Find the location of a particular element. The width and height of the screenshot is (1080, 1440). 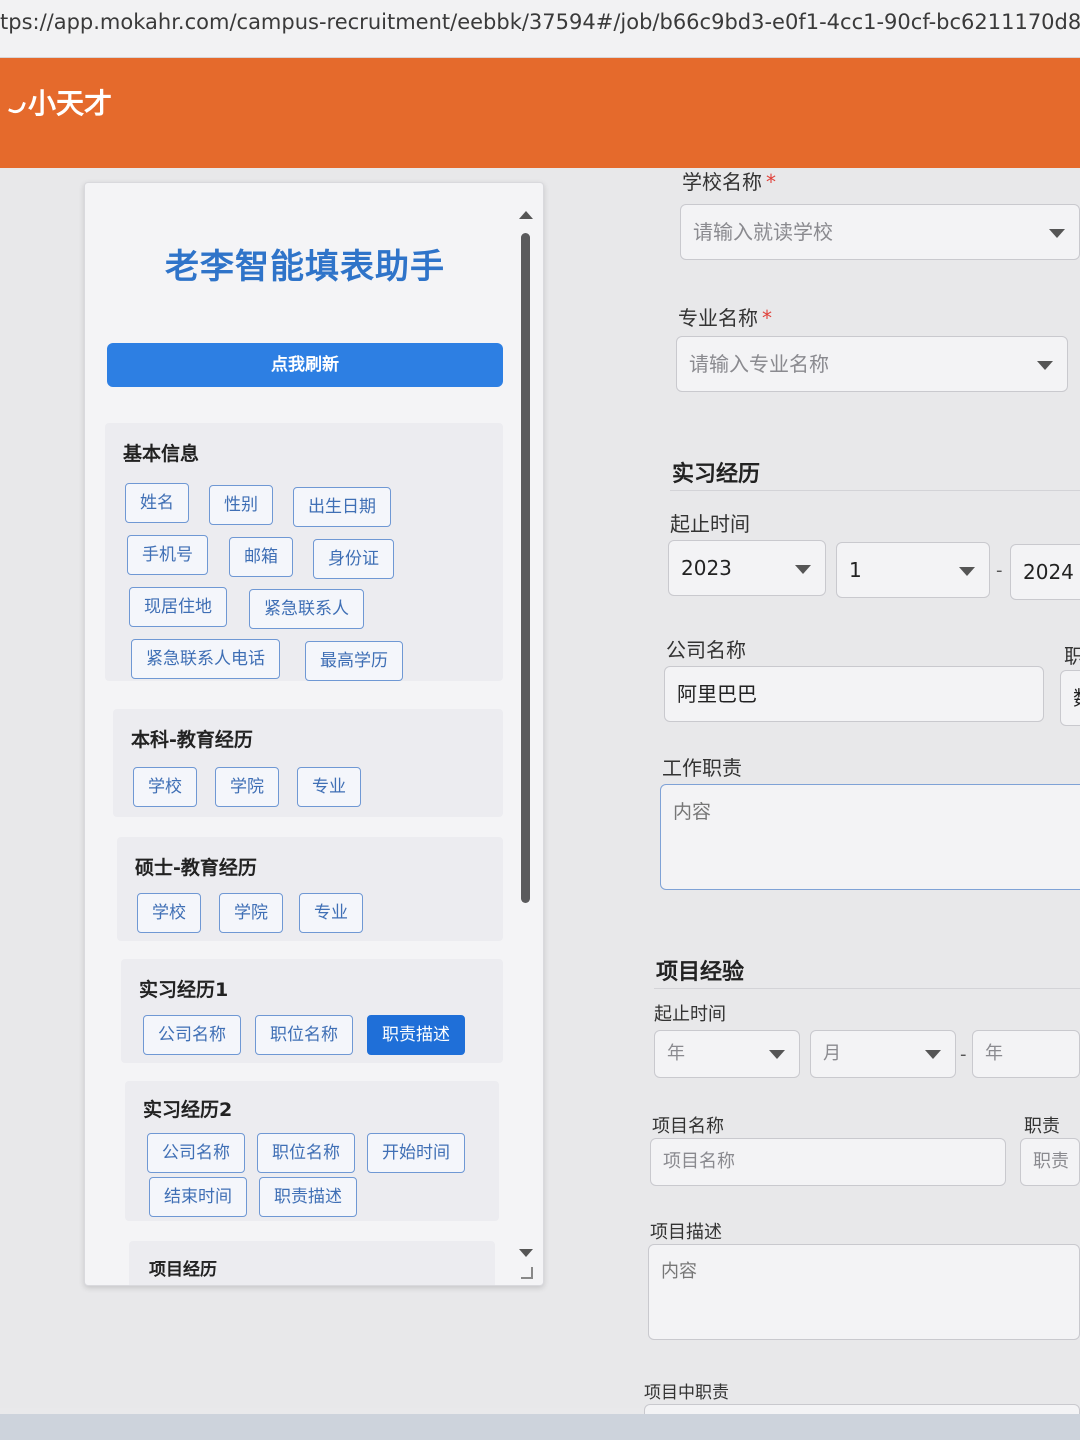

chip-phone: 手机号 is located at coordinates (167, 555).